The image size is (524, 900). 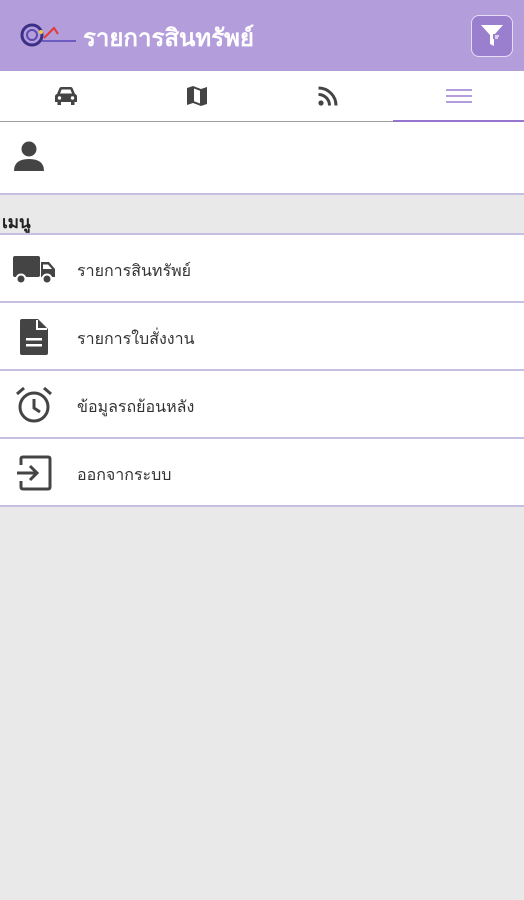 I want to click on tab-map, so click(x=196, y=96).